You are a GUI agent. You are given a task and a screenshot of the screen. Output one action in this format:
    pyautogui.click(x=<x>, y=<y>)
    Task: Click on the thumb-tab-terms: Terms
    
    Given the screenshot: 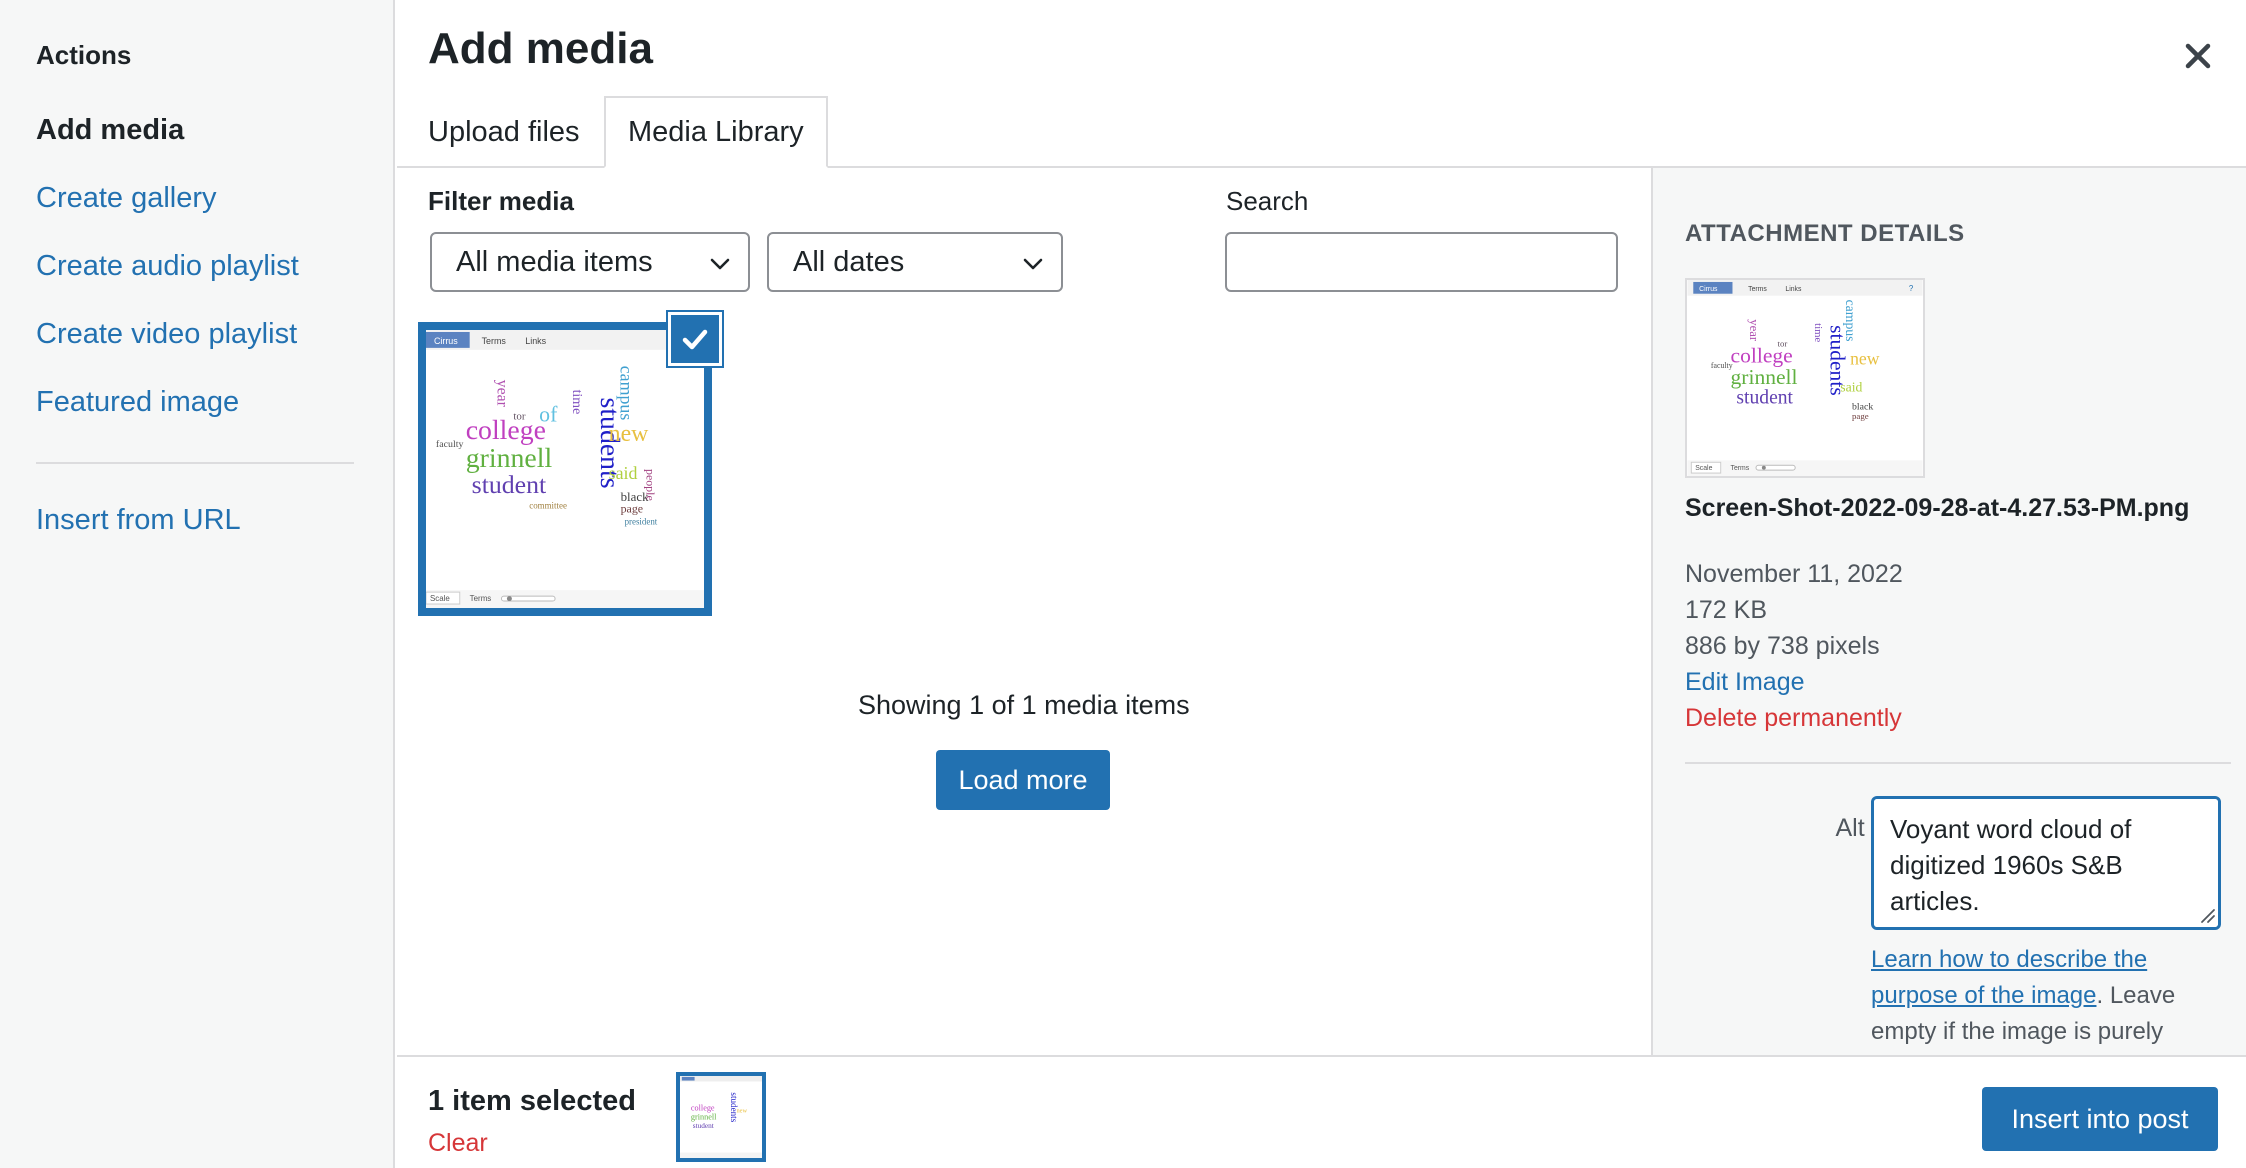 What is the action you would take?
    pyautogui.click(x=494, y=341)
    